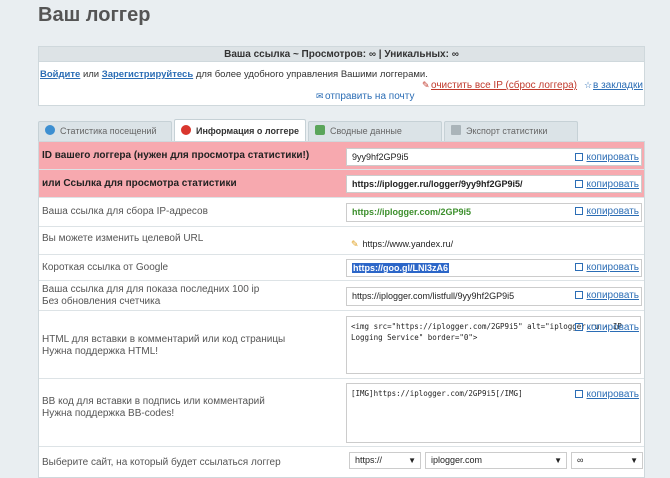 This screenshot has width=670, height=478. I want to click on row-label: Короткая ссылка от Google, so click(105, 267).